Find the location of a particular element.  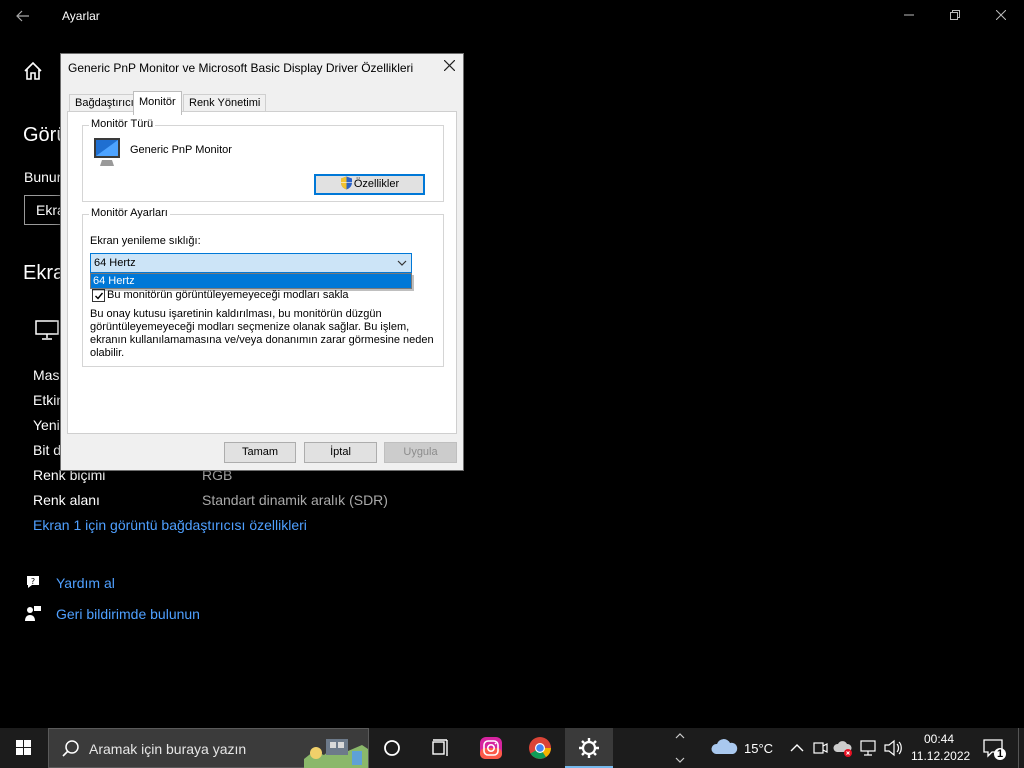

info-row-color-space: Renk alanı Standart dinamik aralık (SDR) is located at coordinates (283, 502).